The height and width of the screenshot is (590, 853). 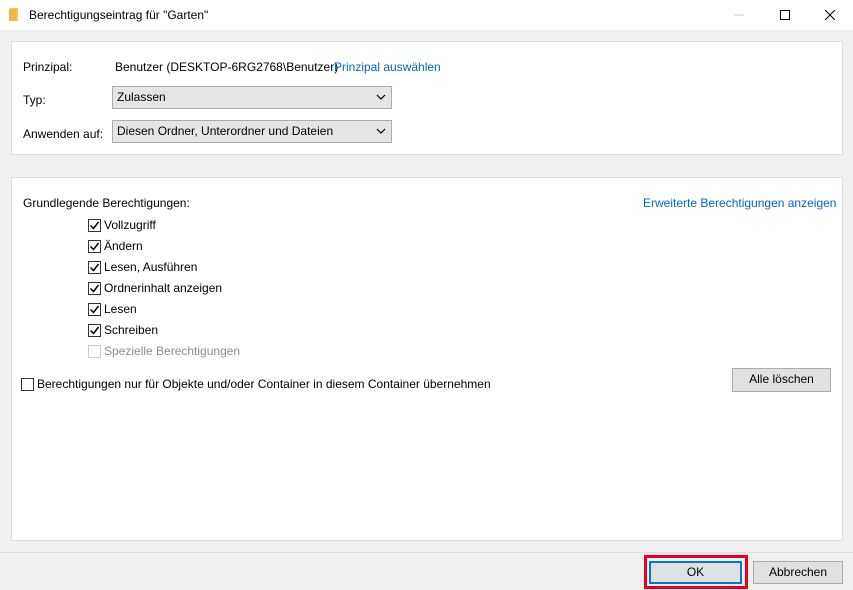 What do you see at coordinates (225, 131) in the screenshot?
I see `apply-to-dropdown-value: Diesen Ordner, Unterordner und Dateien` at bounding box center [225, 131].